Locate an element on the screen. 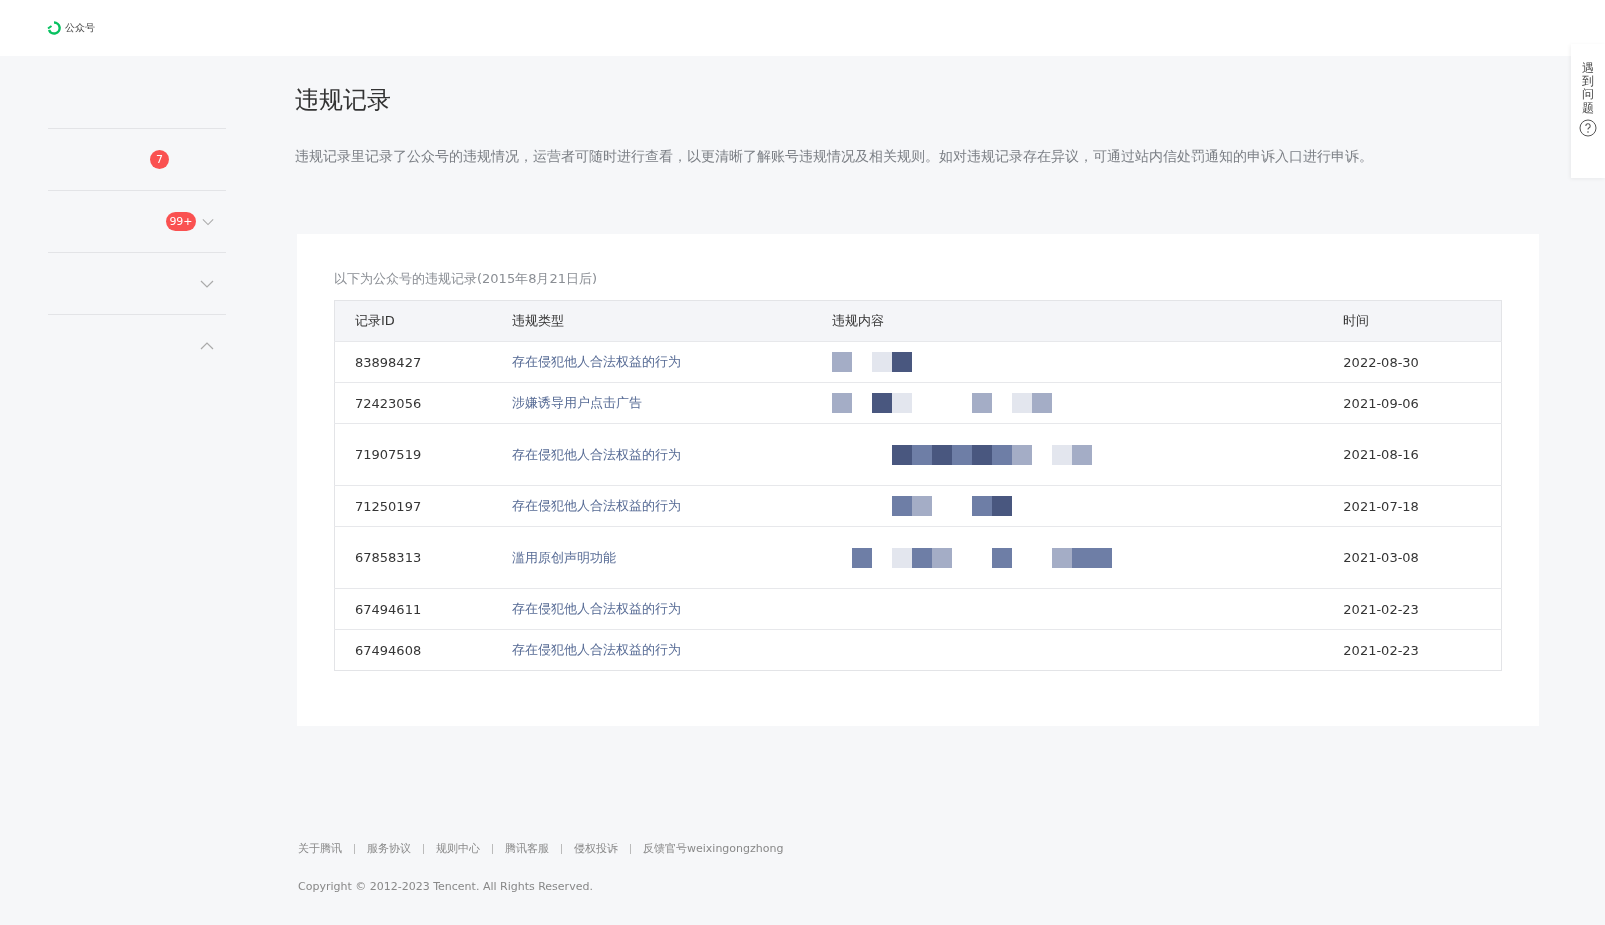  copyright-text: Copyright © 2012-2023 Tencent. All Rights Reserved. is located at coordinates (446, 886).